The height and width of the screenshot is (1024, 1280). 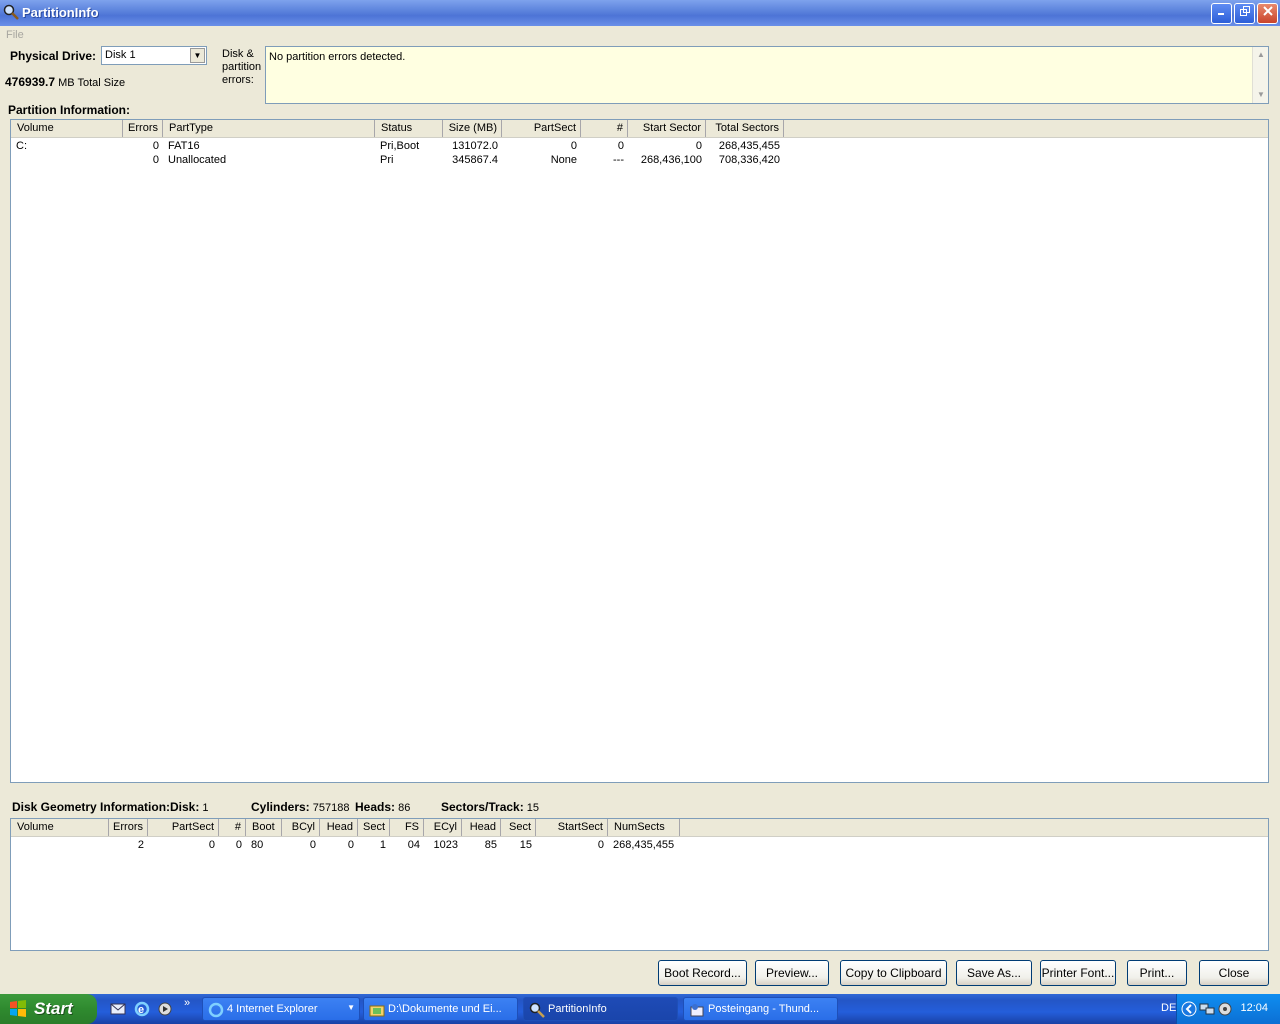 I want to click on minimize-icon, so click(x=1220, y=14).